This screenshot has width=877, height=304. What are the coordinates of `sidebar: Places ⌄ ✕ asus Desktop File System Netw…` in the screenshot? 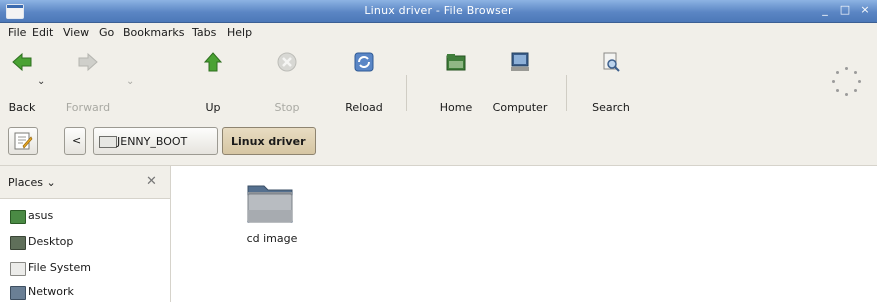 It's located at (85, 234).